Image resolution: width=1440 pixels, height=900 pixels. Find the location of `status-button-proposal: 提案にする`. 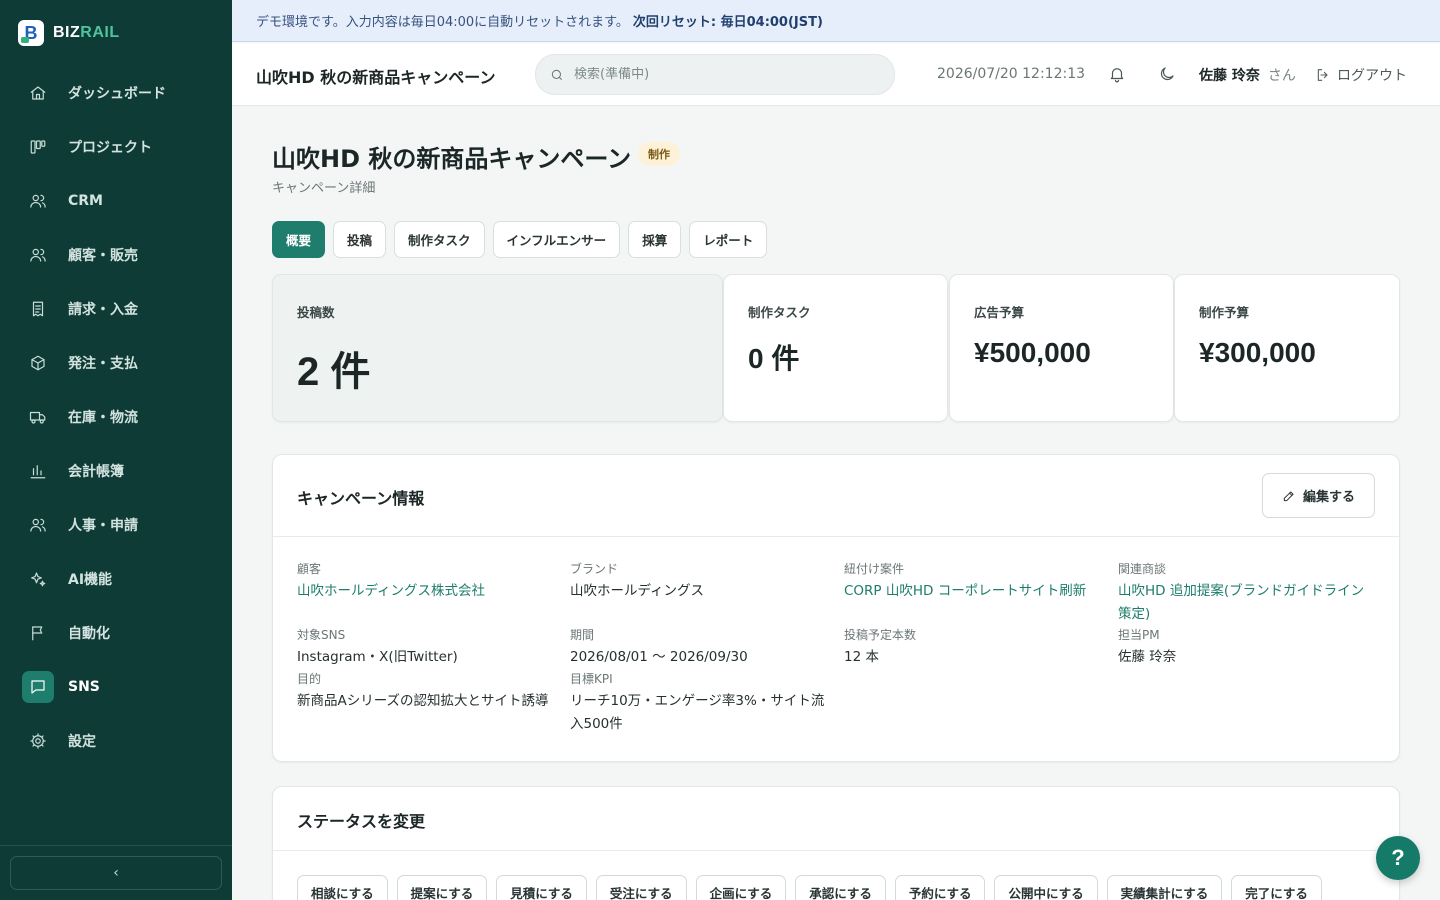

status-button-proposal: 提案にする is located at coordinates (442, 887).